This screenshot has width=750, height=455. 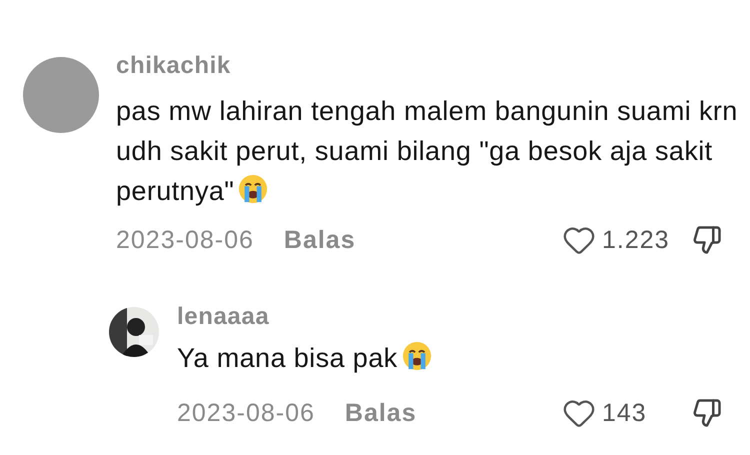 What do you see at coordinates (173, 66) in the screenshot?
I see `username: chikachik` at bounding box center [173, 66].